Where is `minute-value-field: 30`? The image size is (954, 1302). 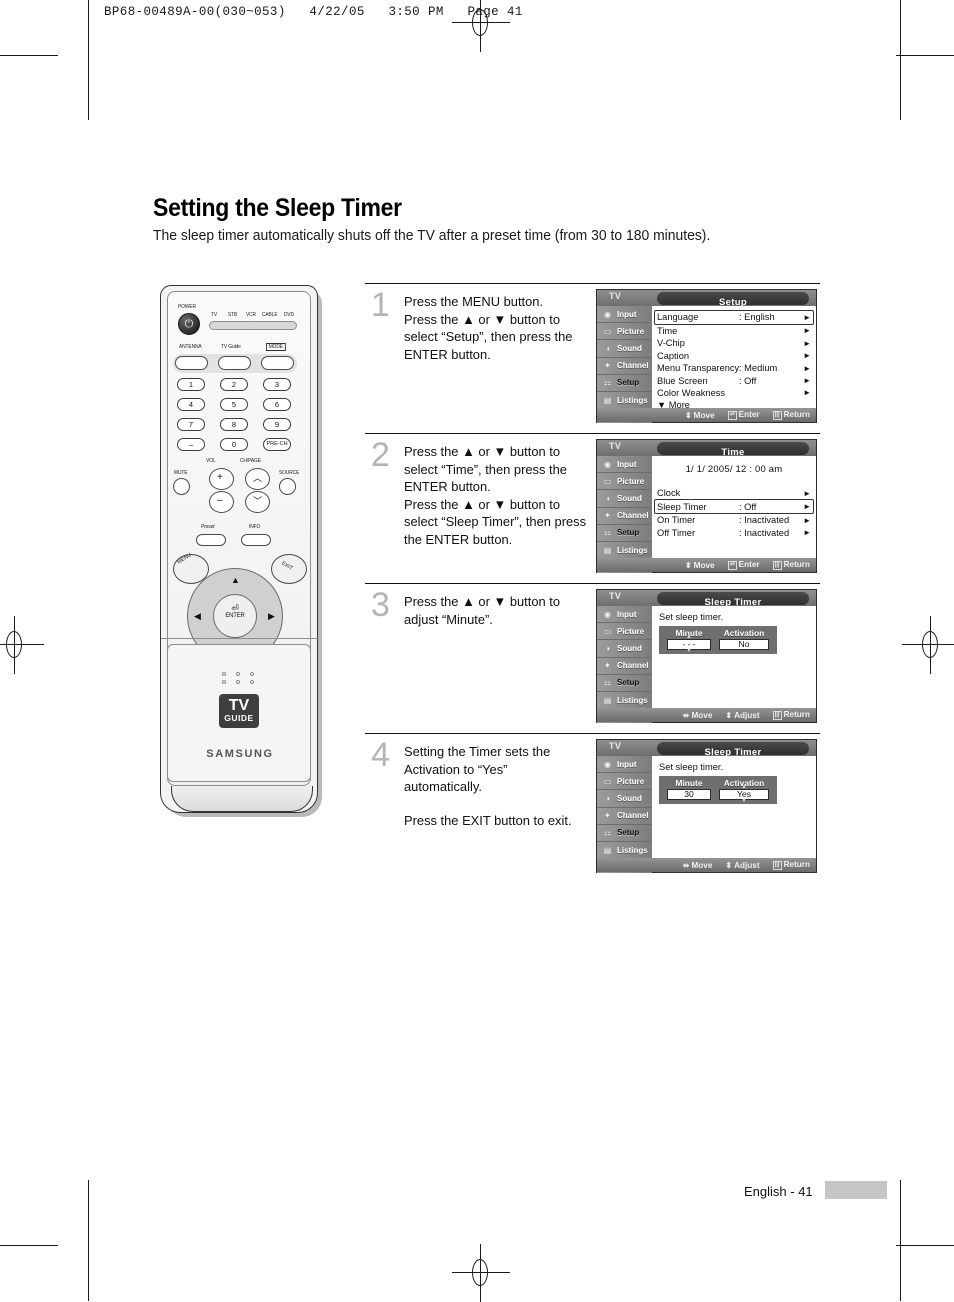
minute-value-field: 30 is located at coordinates (689, 794).